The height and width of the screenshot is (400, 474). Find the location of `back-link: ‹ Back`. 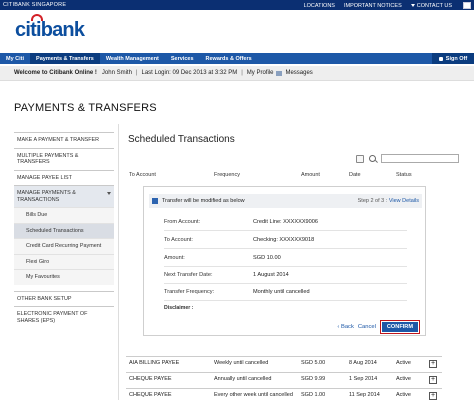

back-link: ‹ Back is located at coordinates (345, 327).